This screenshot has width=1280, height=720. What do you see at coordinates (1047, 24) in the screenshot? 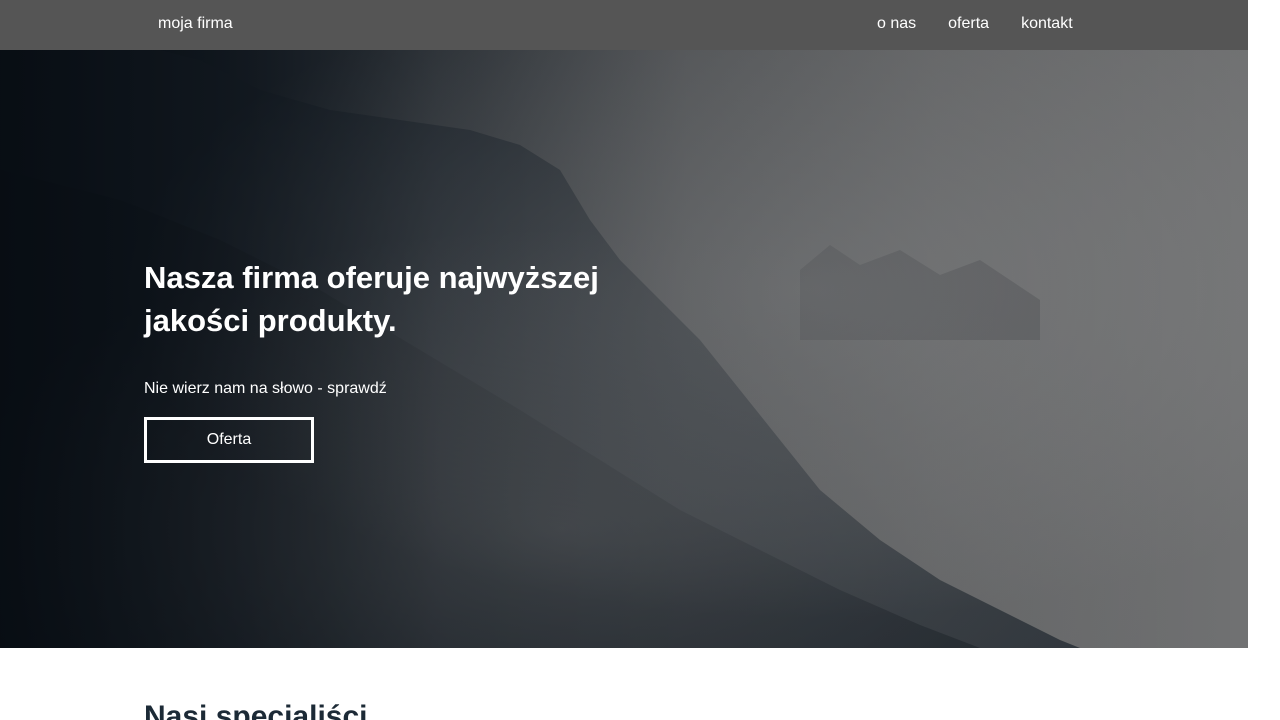
I see `nav-link-kontakt: kontakt` at bounding box center [1047, 24].